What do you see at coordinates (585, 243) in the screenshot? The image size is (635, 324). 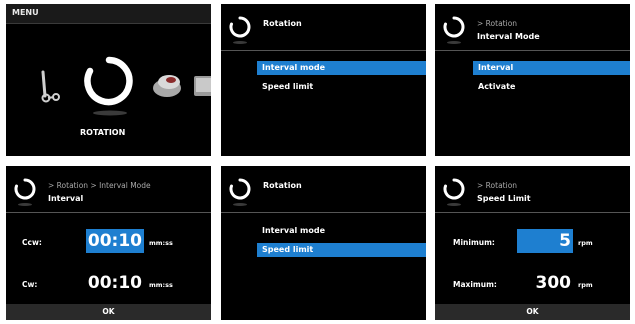 I see `minimum-unit: rpm` at bounding box center [585, 243].